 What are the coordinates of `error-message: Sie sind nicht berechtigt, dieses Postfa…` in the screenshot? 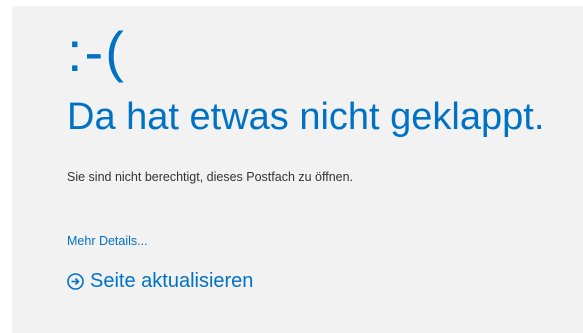 It's located at (210, 177).